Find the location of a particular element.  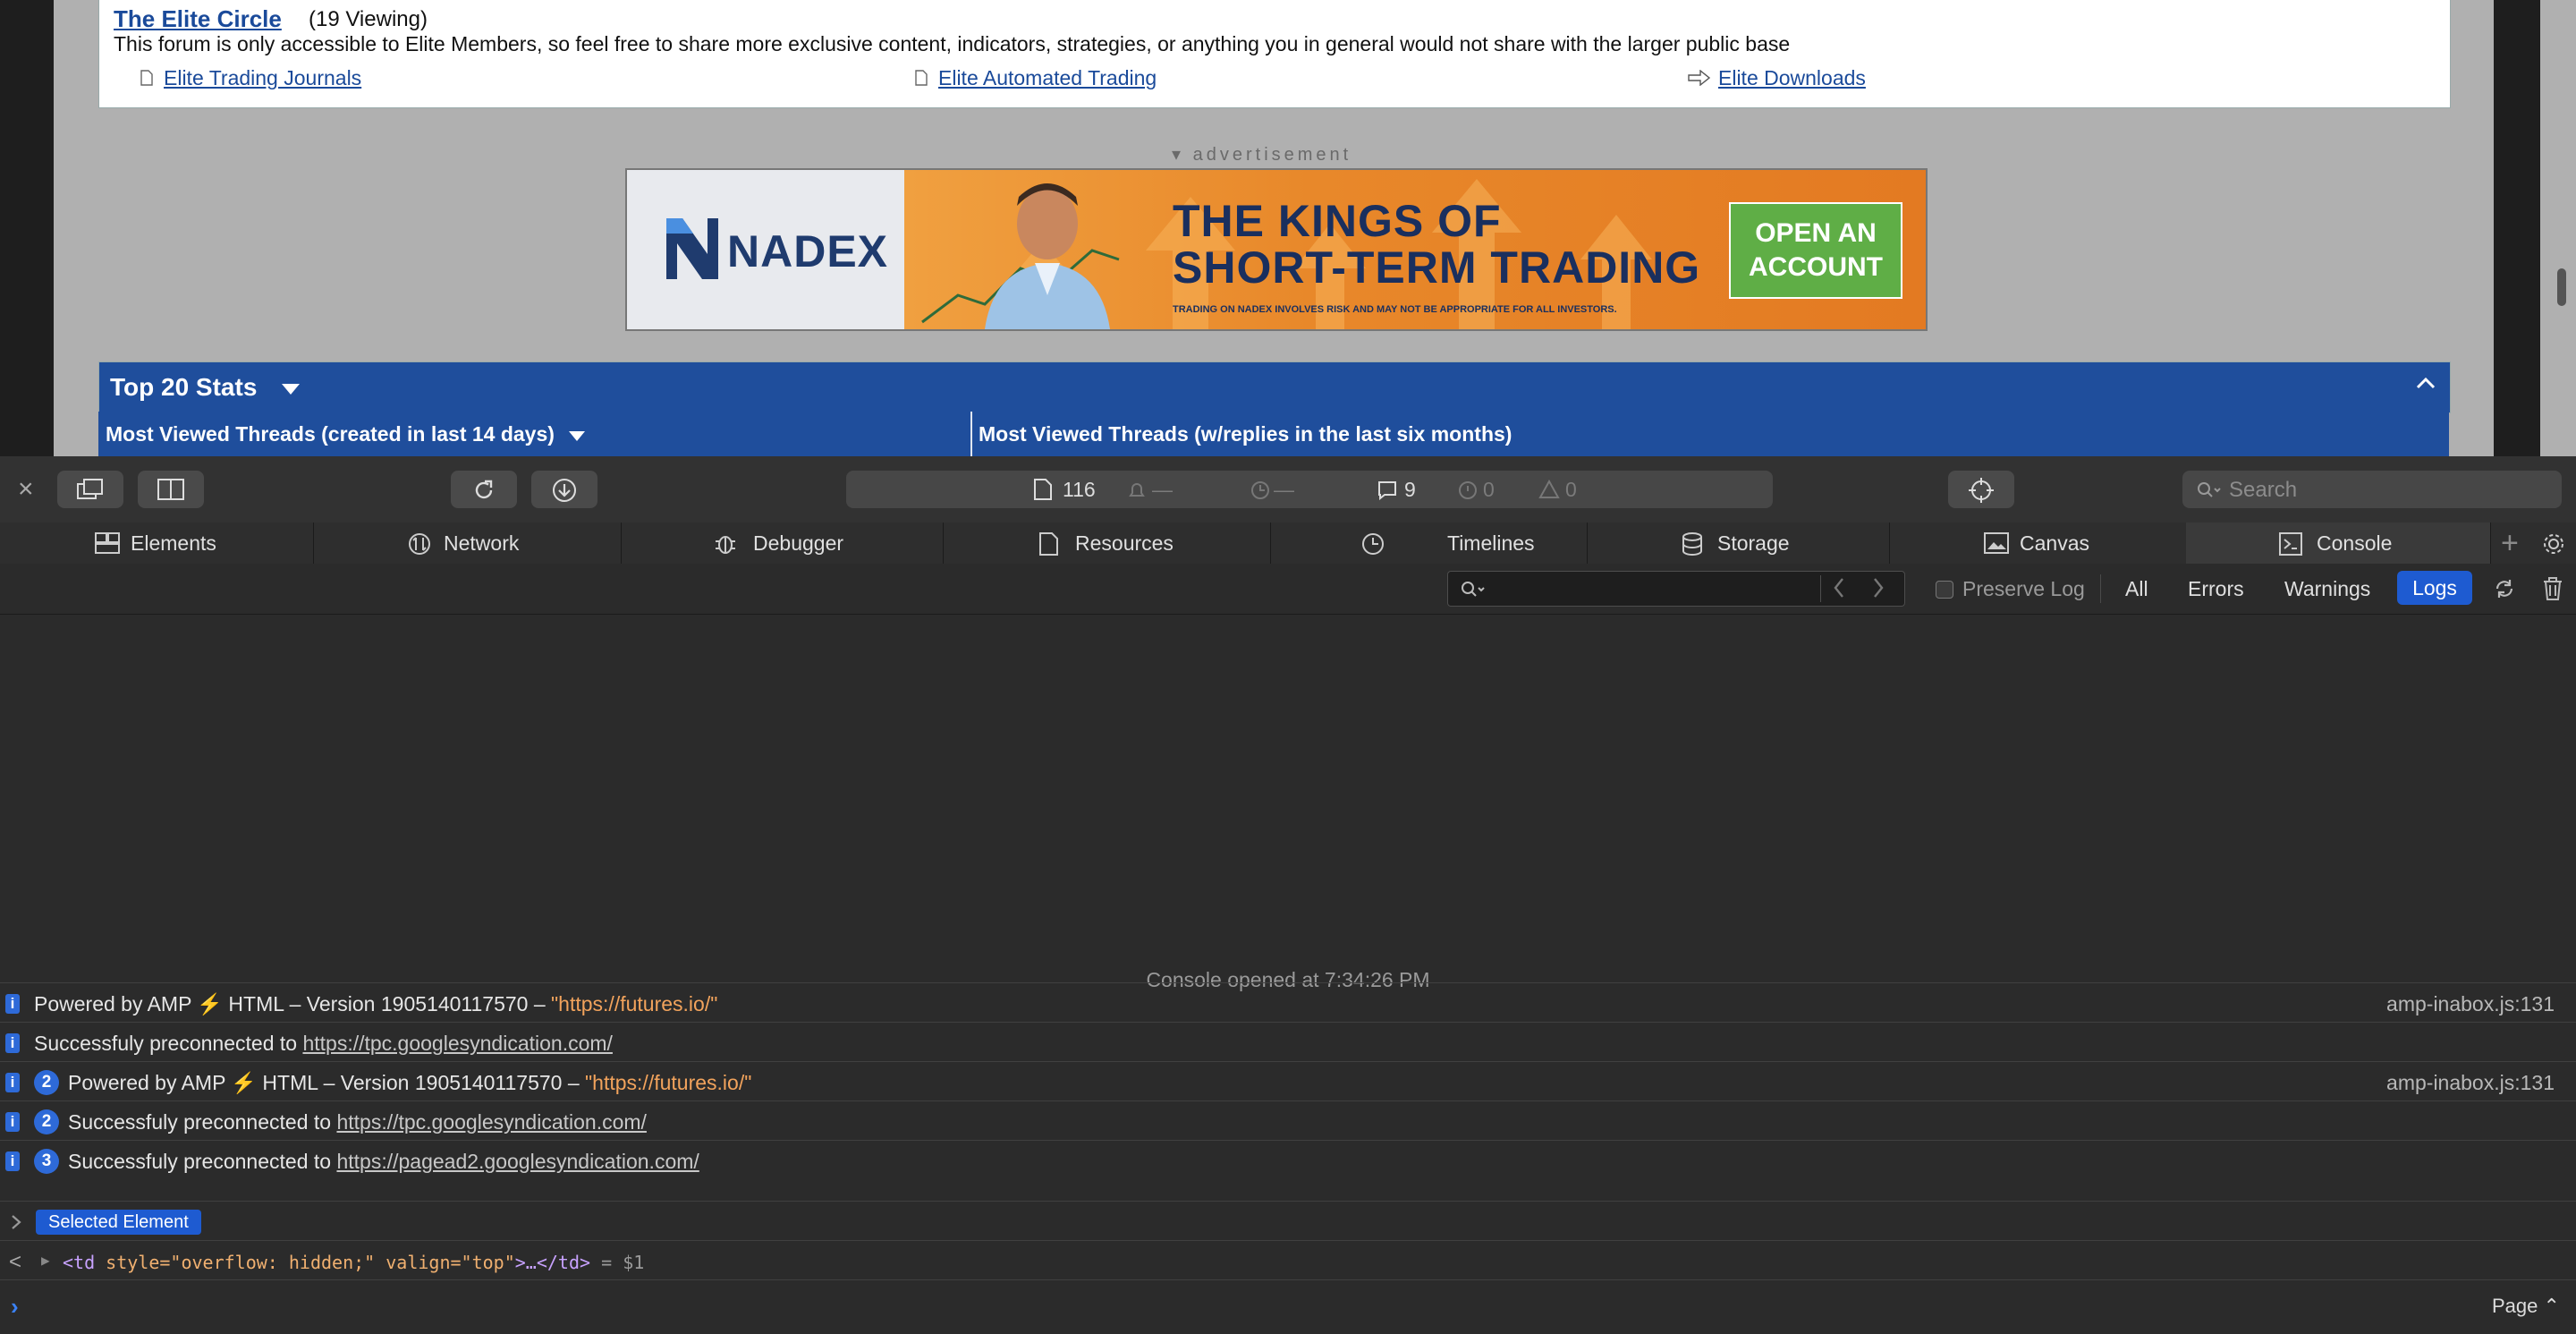

repeat-count-badge: 3 is located at coordinates (46, 1161).